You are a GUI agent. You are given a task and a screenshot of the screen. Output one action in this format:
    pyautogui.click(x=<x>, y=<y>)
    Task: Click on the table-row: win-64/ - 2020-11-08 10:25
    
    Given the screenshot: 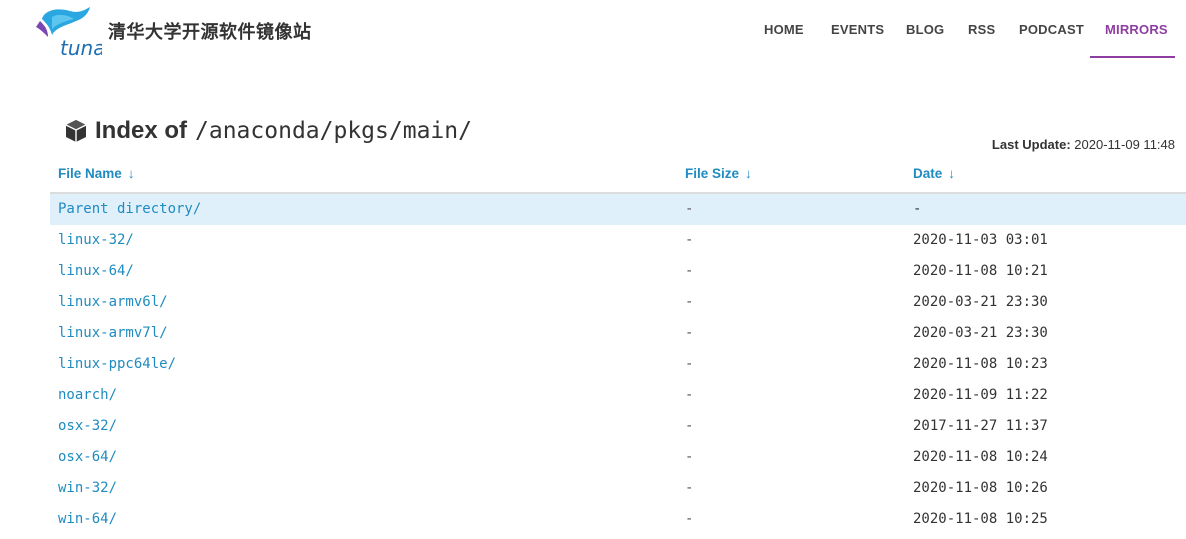 What is the action you would take?
    pyautogui.click(x=618, y=519)
    